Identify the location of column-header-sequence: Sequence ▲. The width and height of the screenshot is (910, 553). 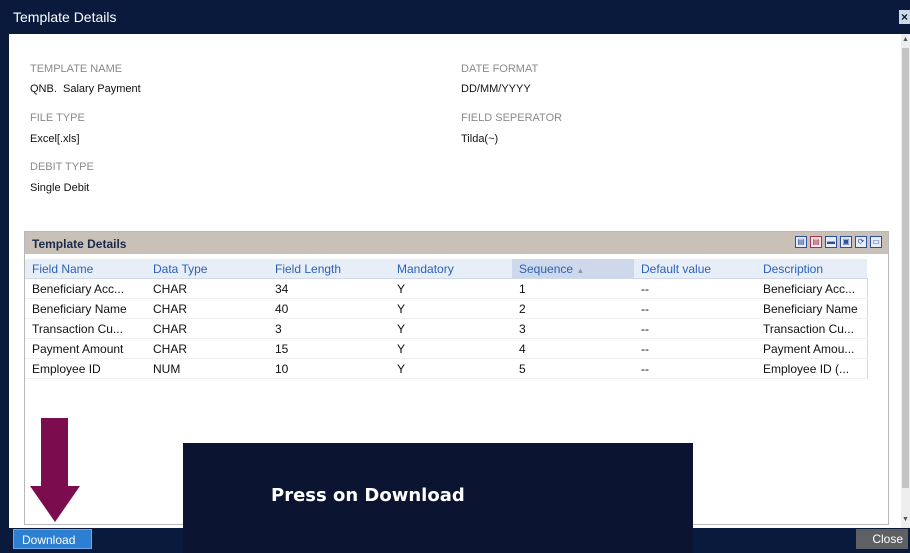
(573, 269).